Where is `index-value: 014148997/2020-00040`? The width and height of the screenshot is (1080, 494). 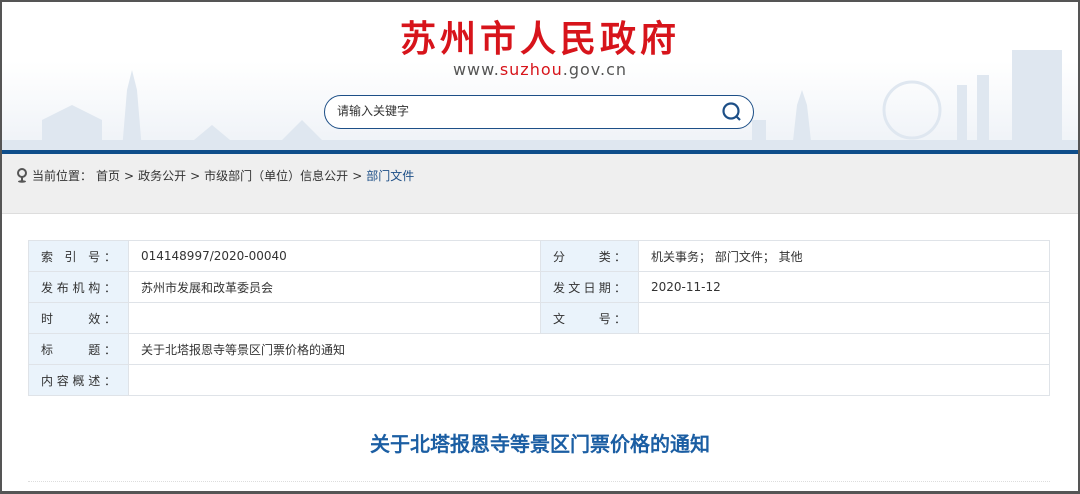 index-value: 014148997/2020-00040 is located at coordinates (334, 256).